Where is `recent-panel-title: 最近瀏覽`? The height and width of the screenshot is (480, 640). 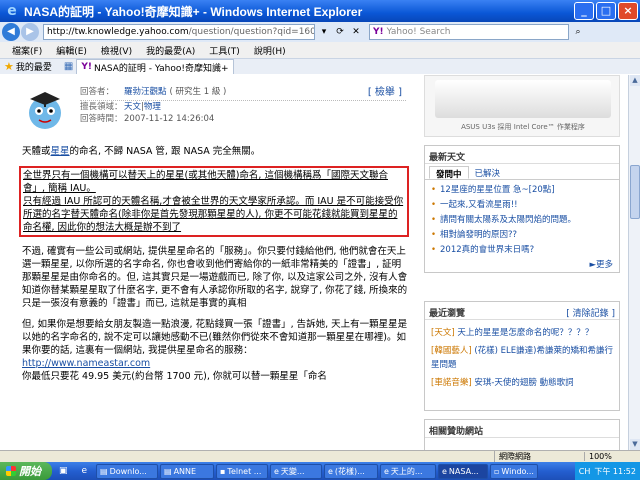 recent-panel-title: 最近瀏覽 is located at coordinates (447, 314).